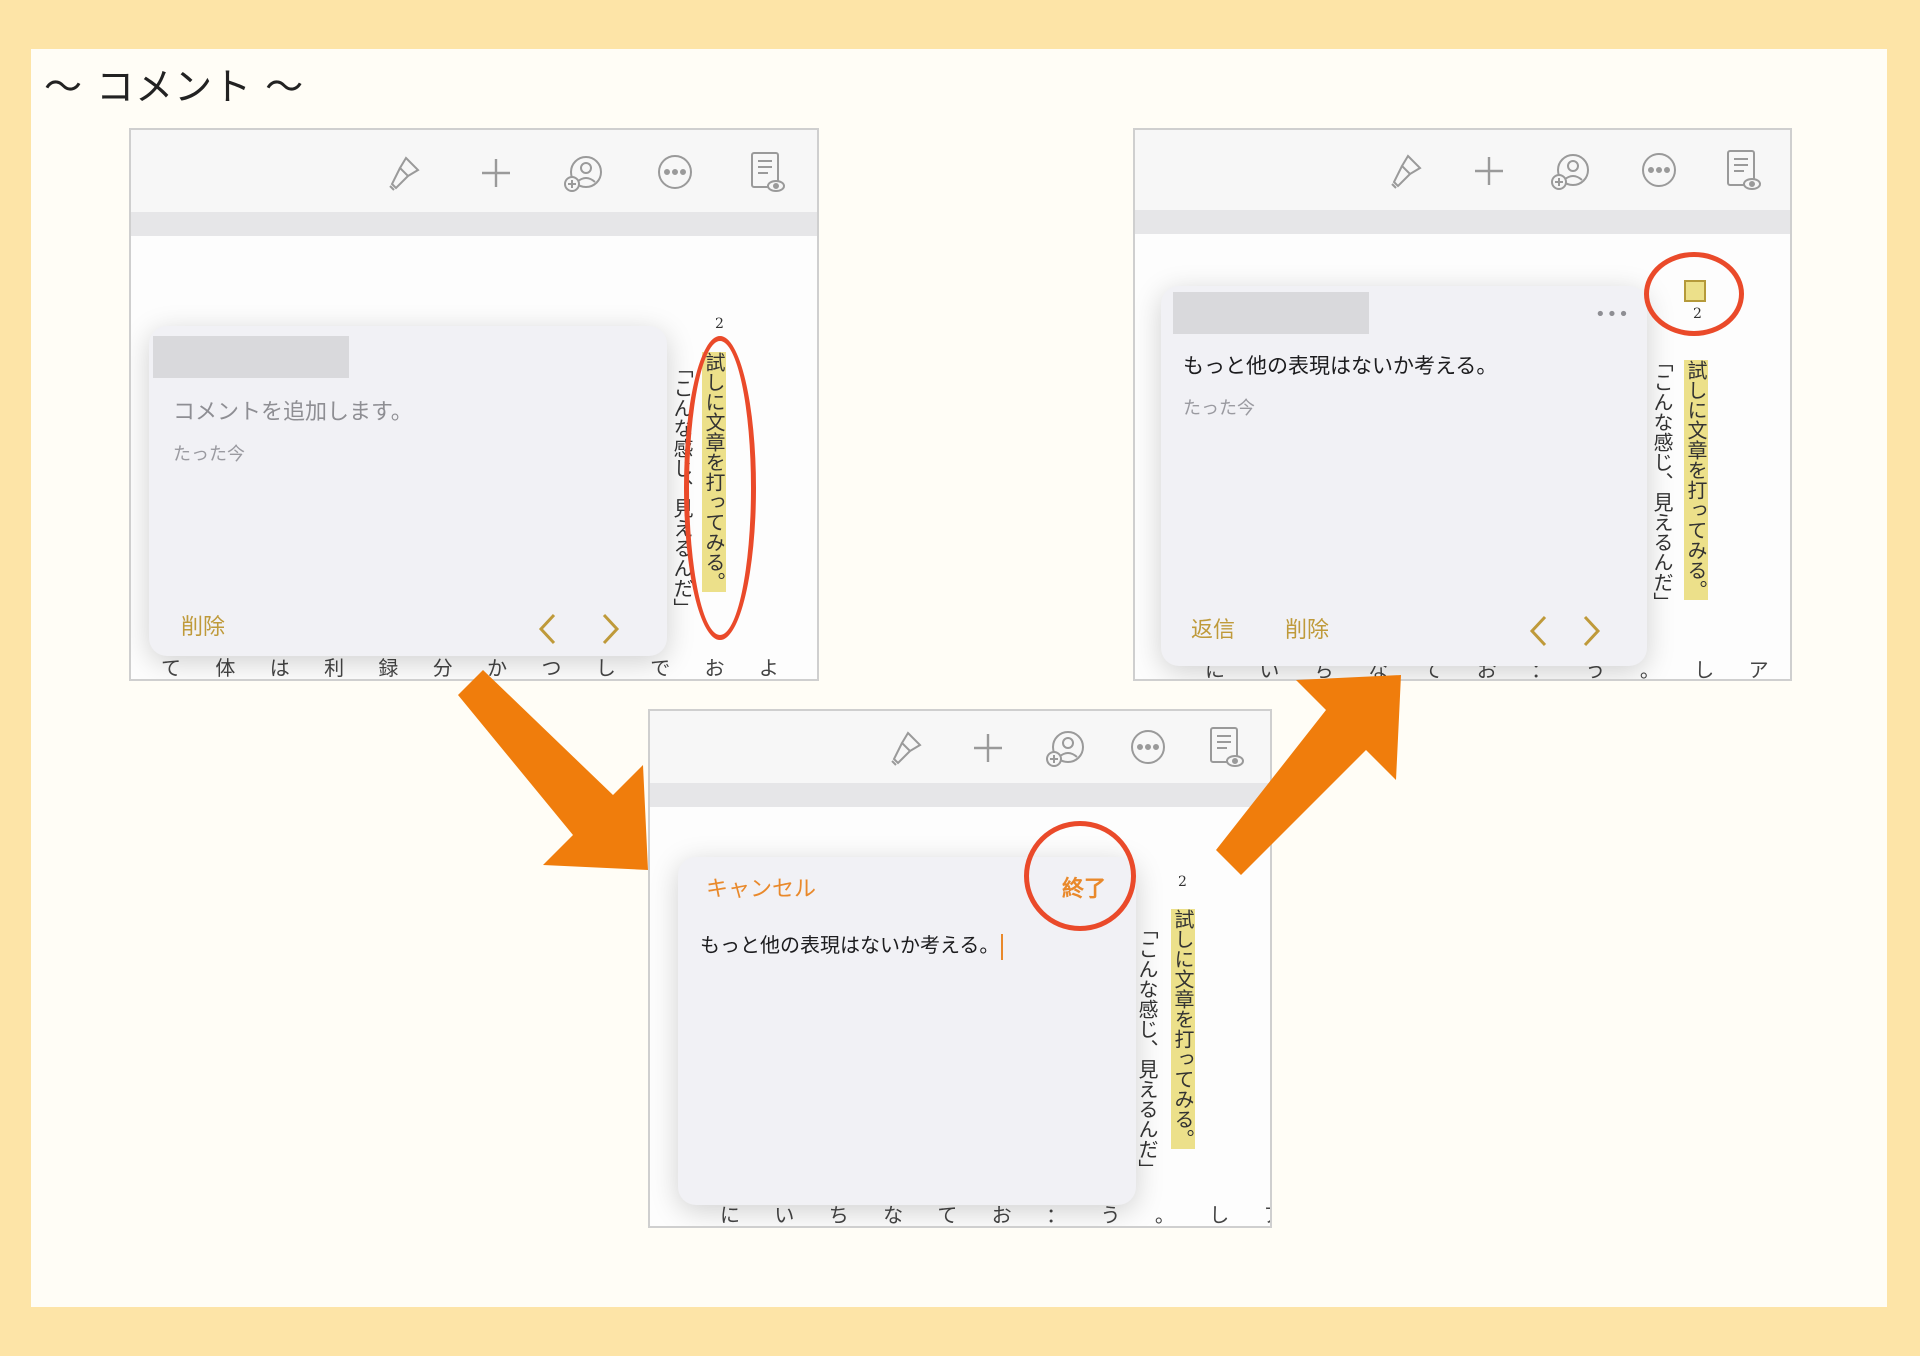  I want to click on comment-card: ••• もっと他の表現はないか考える。 たった今 返信 削除, so click(1404, 476).